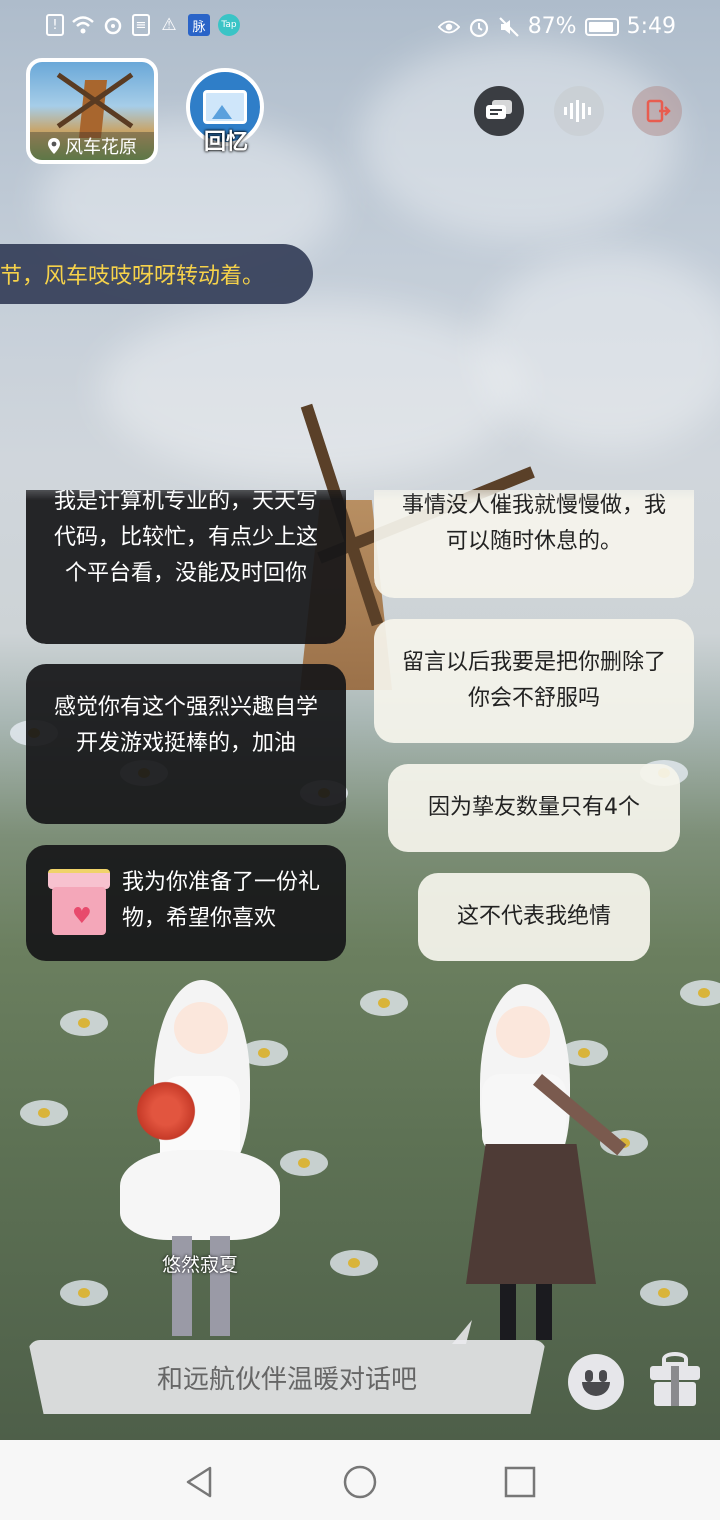 Image resolution: width=720 pixels, height=1520 pixels. What do you see at coordinates (113, 25) in the screenshot?
I see `weibo-icon` at bounding box center [113, 25].